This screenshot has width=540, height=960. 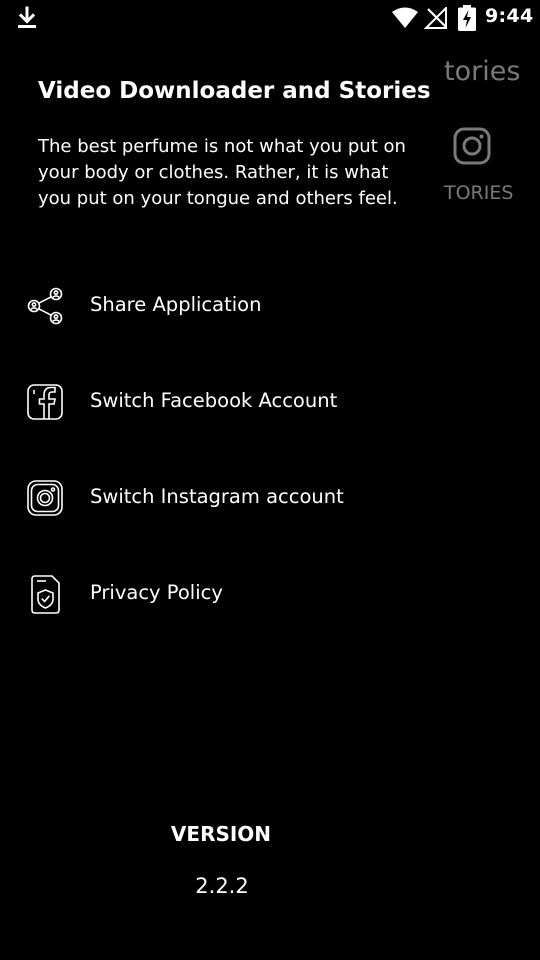 I want to click on menu-item-share-application: Share Application, so click(x=215, y=306).